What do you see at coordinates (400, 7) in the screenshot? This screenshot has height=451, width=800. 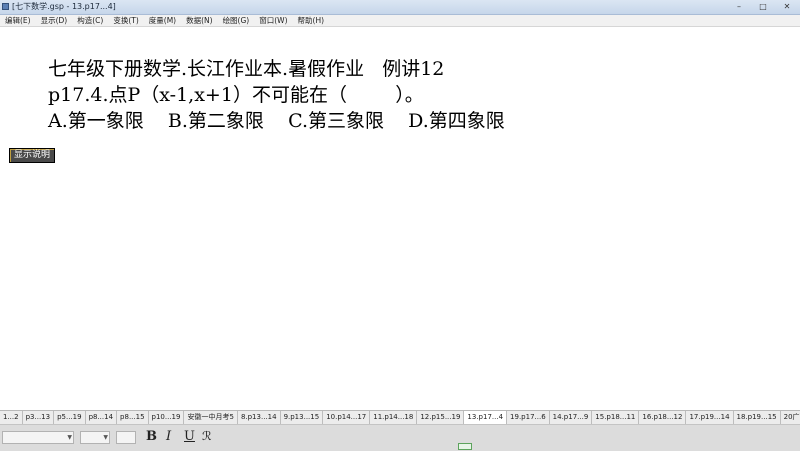 I see `window-titlebar: [七下数学.gsp - 13.p17...4] – □ ✕` at bounding box center [400, 7].